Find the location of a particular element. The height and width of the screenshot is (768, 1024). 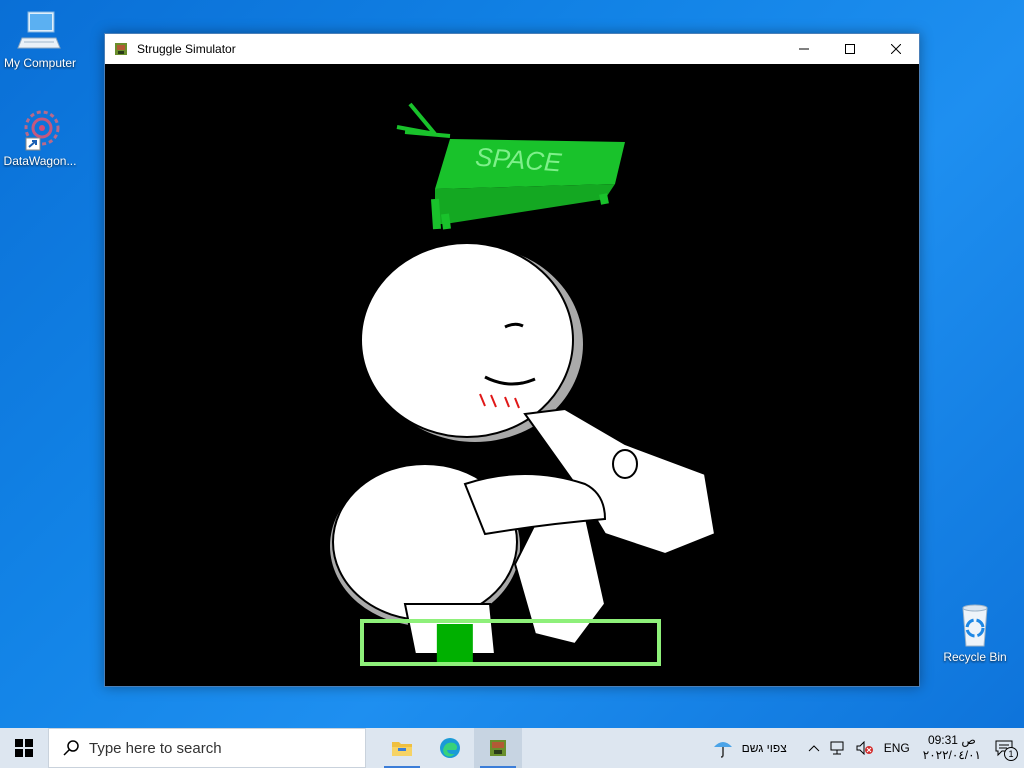

network-button is located at coordinates (838, 748).